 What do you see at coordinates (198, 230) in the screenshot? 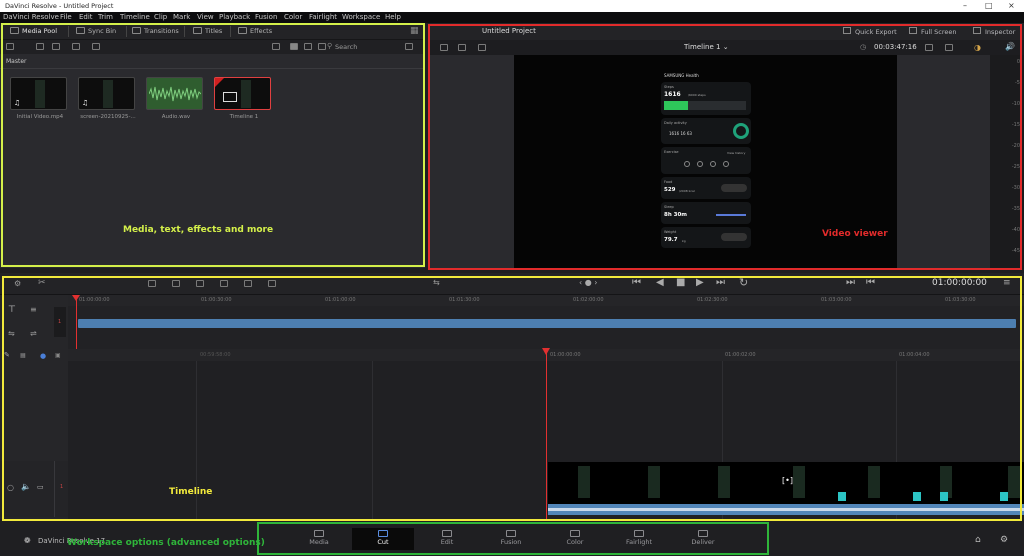
I see `media-annotation: Media, text, effects and more` at bounding box center [198, 230].